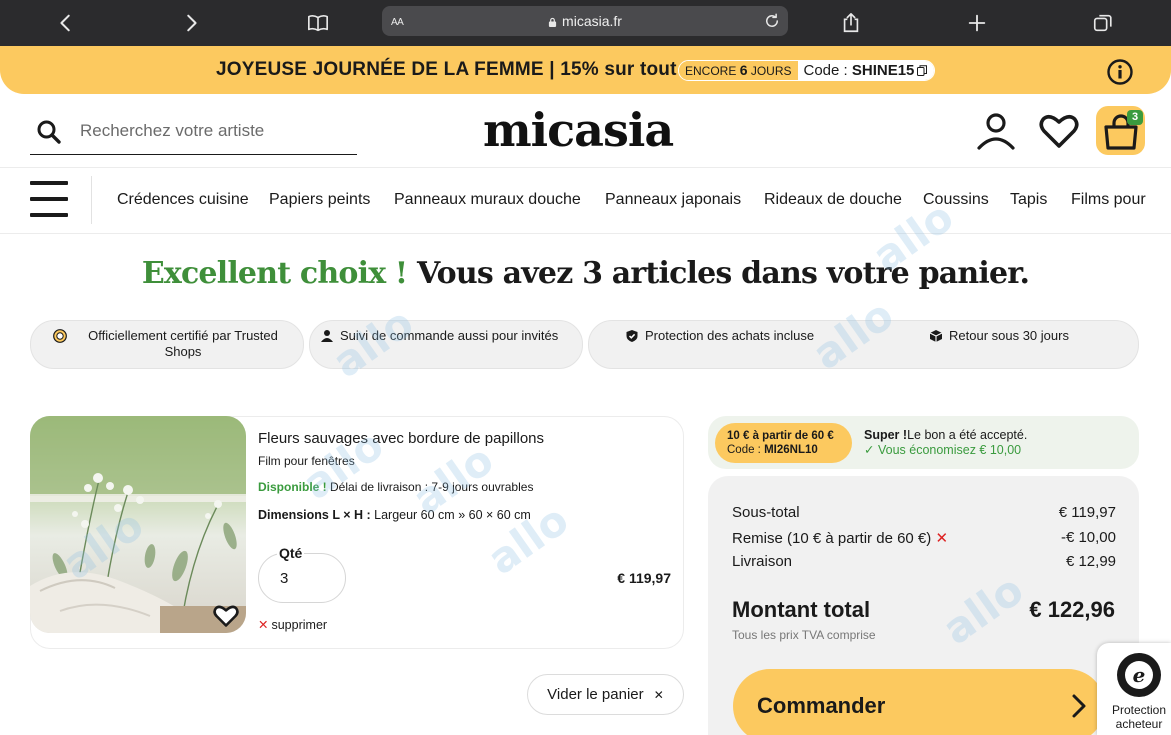 The width and height of the screenshot is (1171, 735). Describe the element at coordinates (49, 132) in the screenshot. I see `search-icon` at that location.